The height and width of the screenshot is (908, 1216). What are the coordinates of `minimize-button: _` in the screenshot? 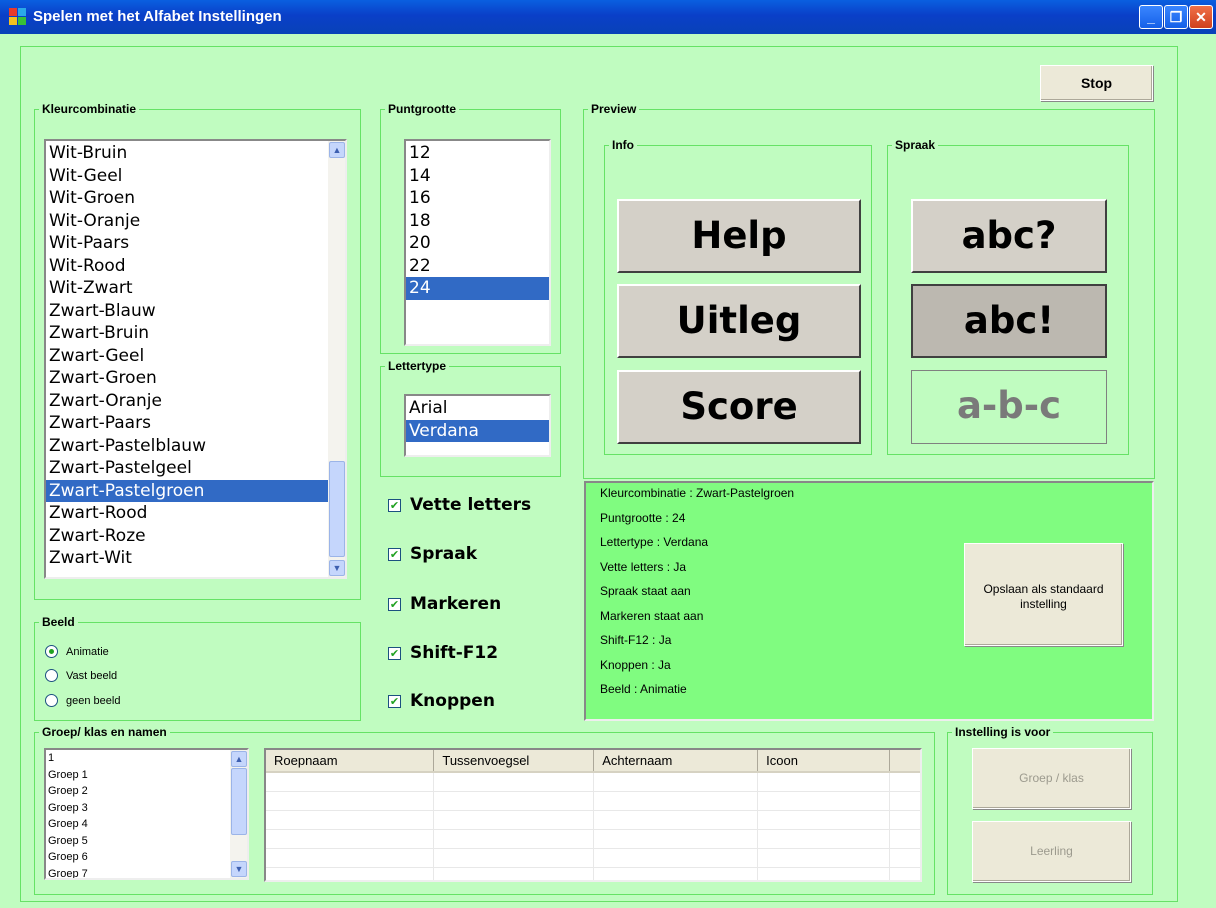 It's located at (1151, 17).